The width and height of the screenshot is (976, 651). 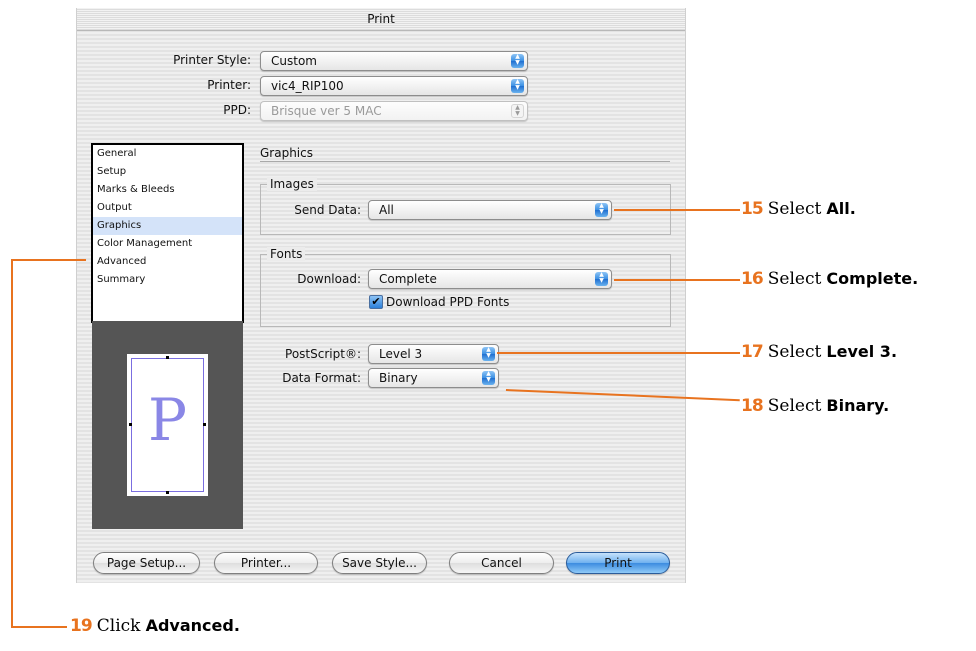 I want to click on printer-style-label: Printer Style:, so click(x=212, y=60).